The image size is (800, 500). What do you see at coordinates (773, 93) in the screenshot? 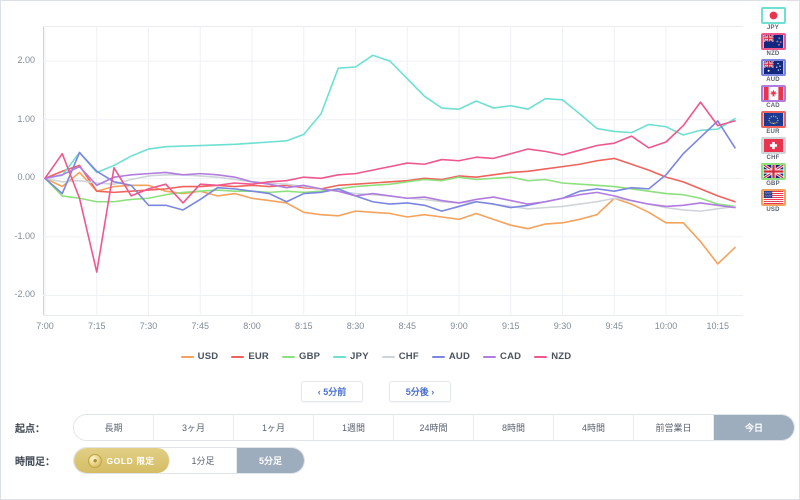
I see `flag-icon-cad` at bounding box center [773, 93].